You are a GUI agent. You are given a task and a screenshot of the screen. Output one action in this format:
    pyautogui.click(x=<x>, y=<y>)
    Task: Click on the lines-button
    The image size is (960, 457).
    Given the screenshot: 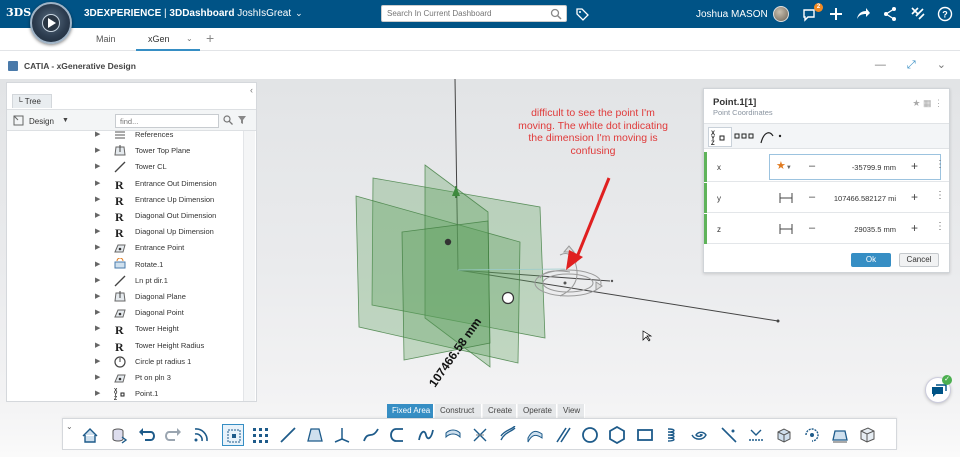 What is the action you would take?
    pyautogui.click(x=563, y=435)
    